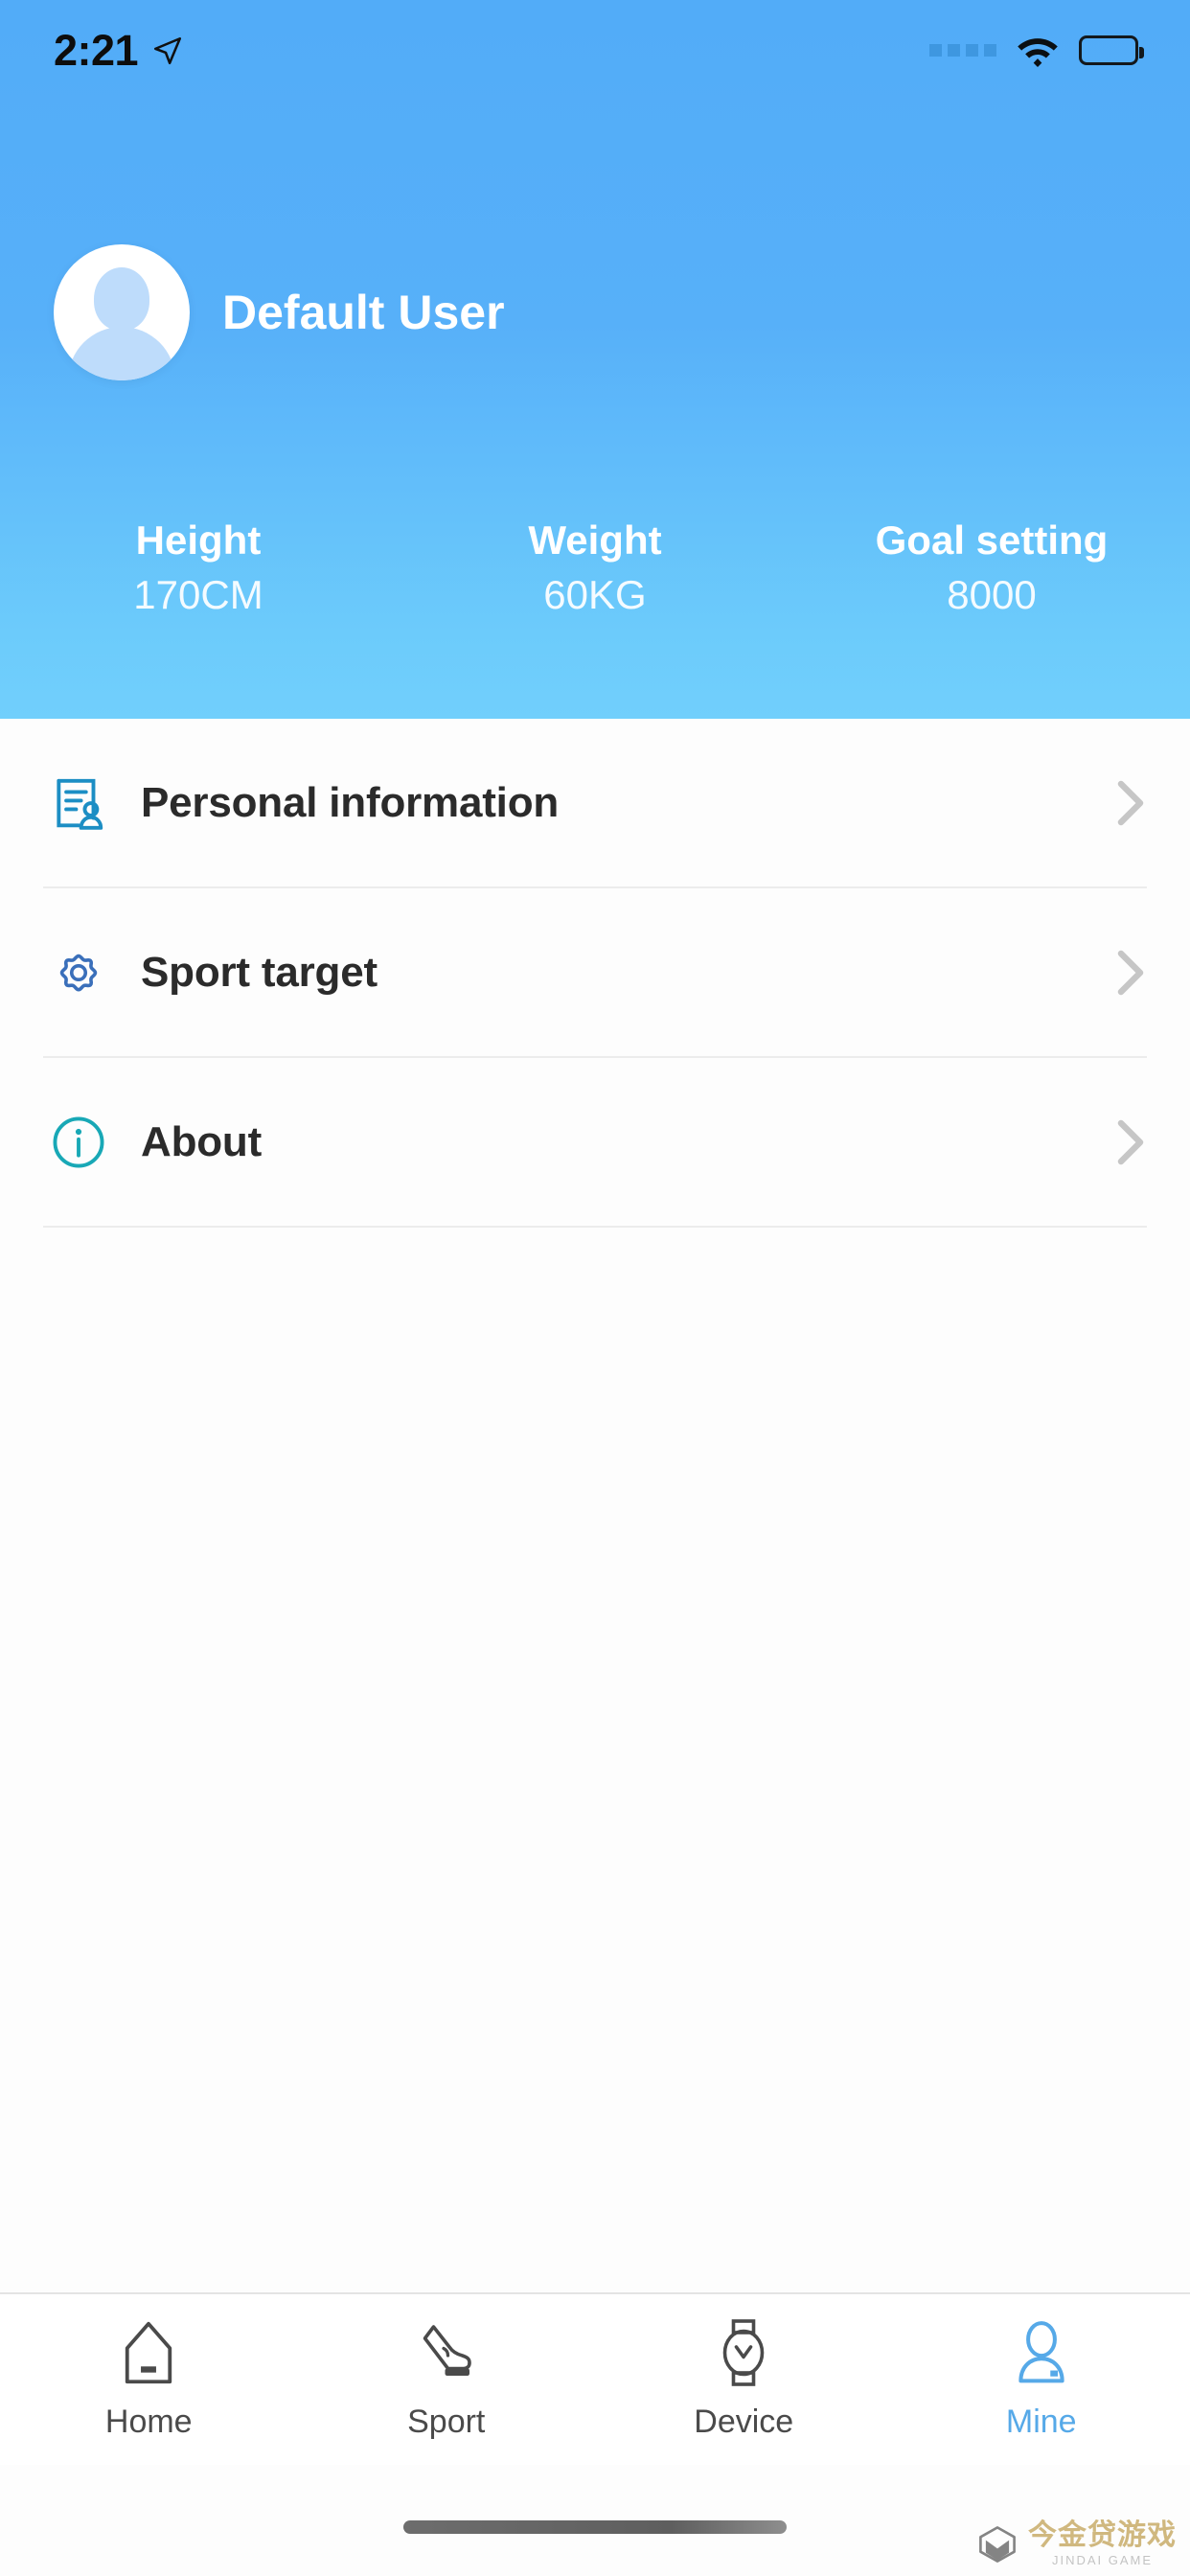 The width and height of the screenshot is (1190, 2576). Describe the element at coordinates (202, 1141) in the screenshot. I see `menu-item-label: About` at that location.